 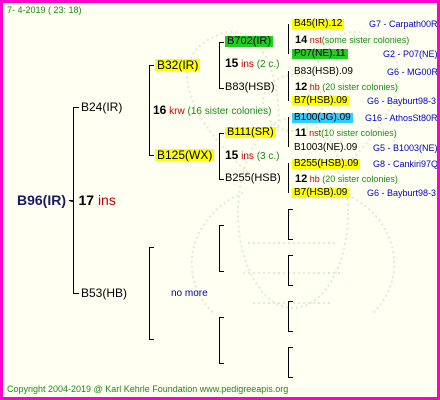 I want to click on b111-ins: ins, so click(x=247, y=156).